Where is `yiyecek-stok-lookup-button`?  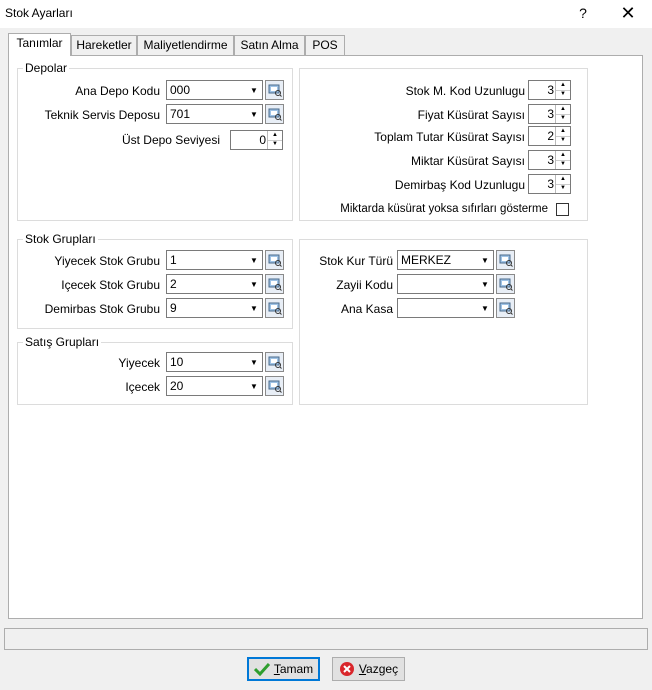
yiyecek-stok-lookup-button is located at coordinates (274, 260).